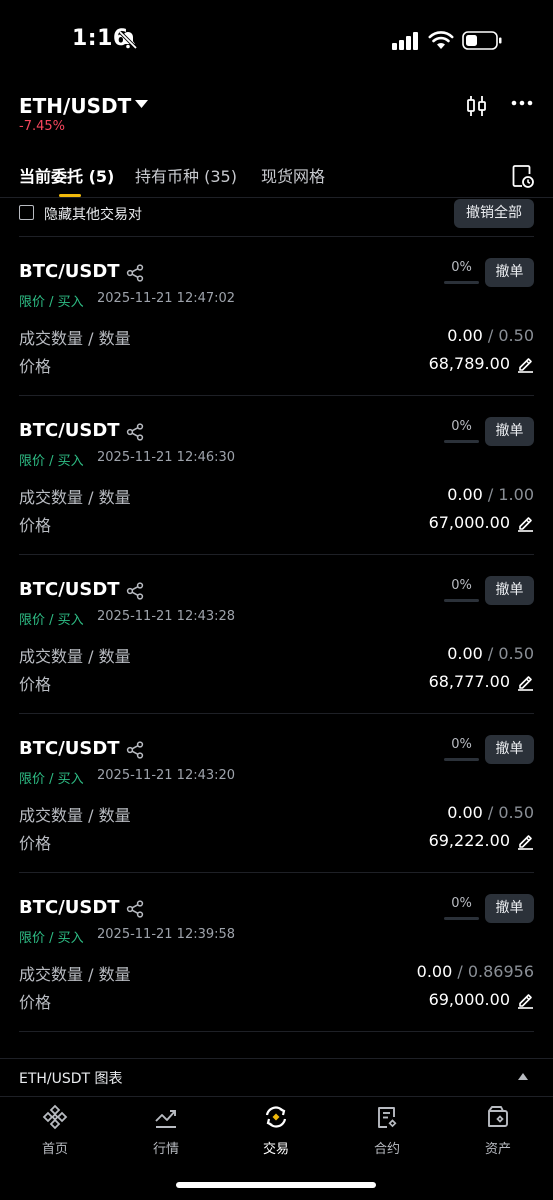 The height and width of the screenshot is (1200, 553). Describe the element at coordinates (54, 1149) in the screenshot. I see `nav-home-label: 首页` at that location.